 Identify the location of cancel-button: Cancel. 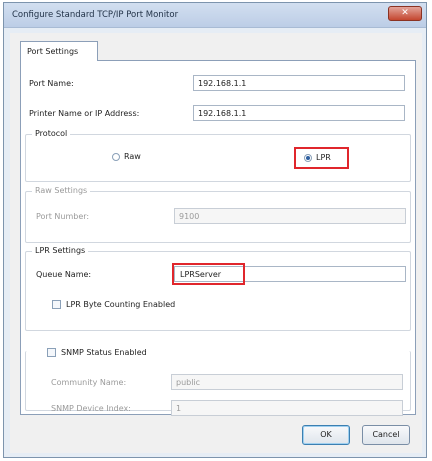
(386, 435).